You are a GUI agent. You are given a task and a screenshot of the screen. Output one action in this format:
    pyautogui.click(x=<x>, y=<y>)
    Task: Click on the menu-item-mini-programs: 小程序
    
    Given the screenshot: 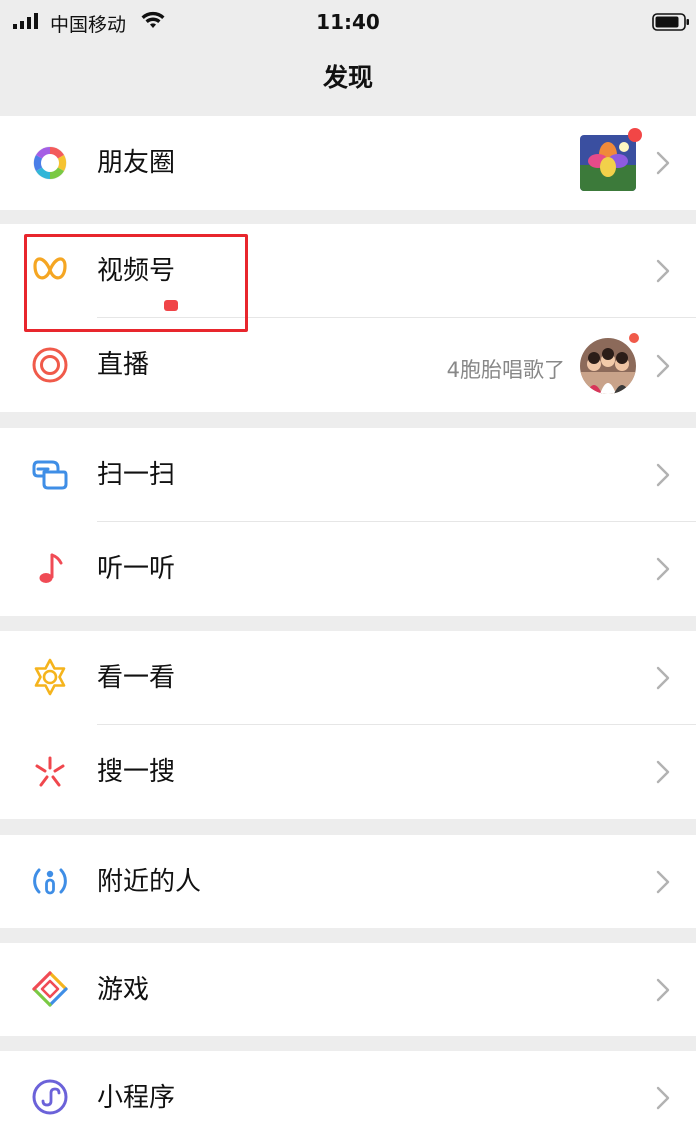 What is the action you would take?
    pyautogui.click(x=348, y=1097)
    